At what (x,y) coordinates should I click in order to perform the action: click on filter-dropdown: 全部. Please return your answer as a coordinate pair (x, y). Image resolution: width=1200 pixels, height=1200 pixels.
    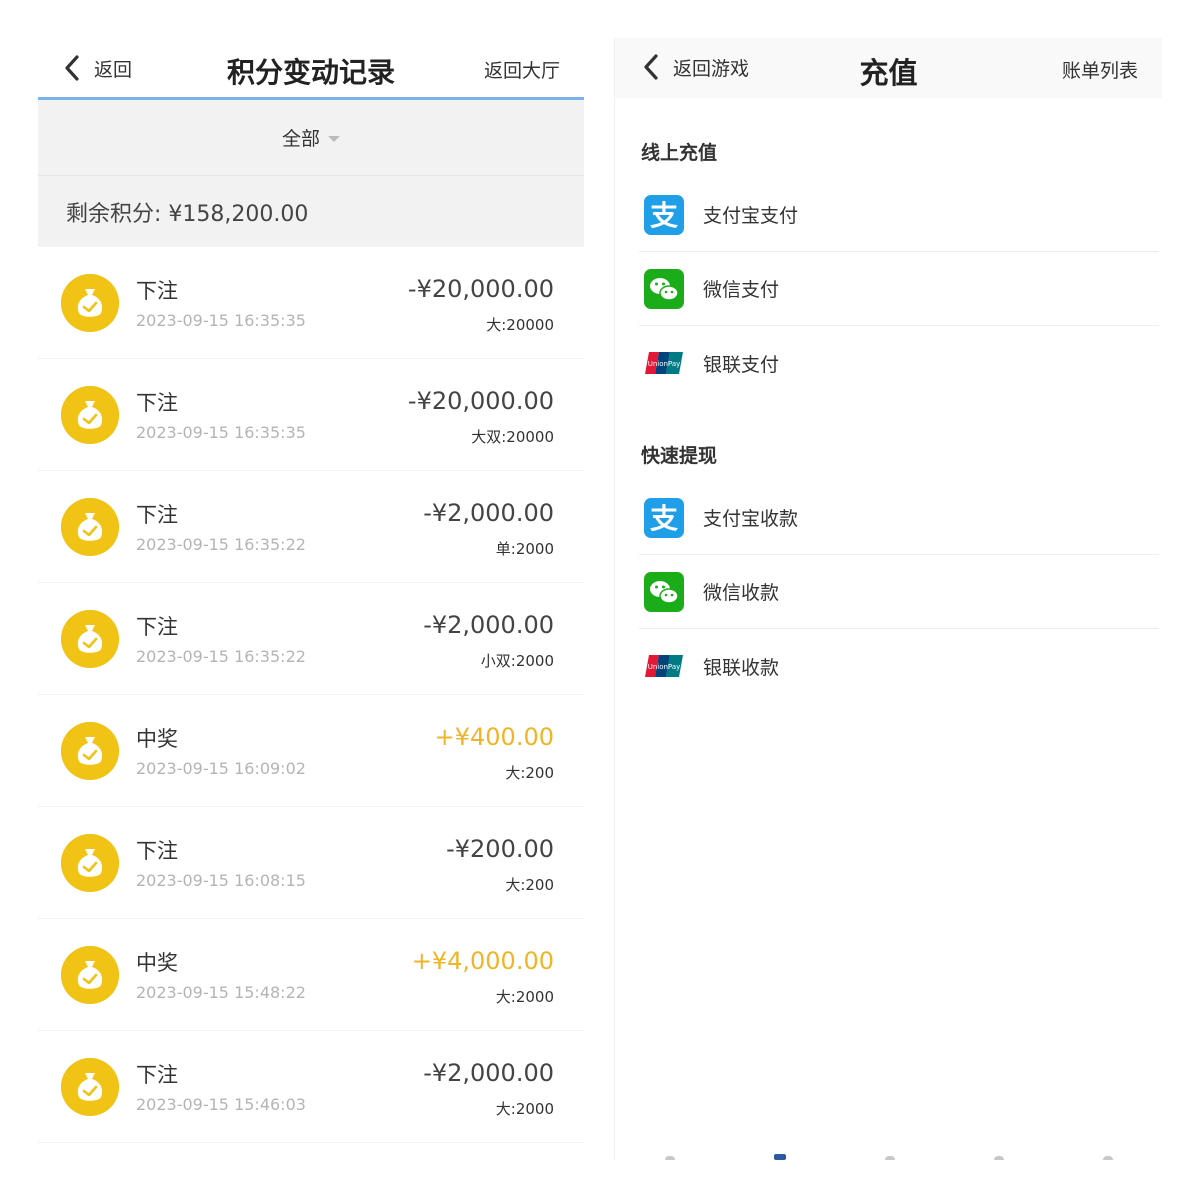
    Looking at the image, I should click on (311, 137).